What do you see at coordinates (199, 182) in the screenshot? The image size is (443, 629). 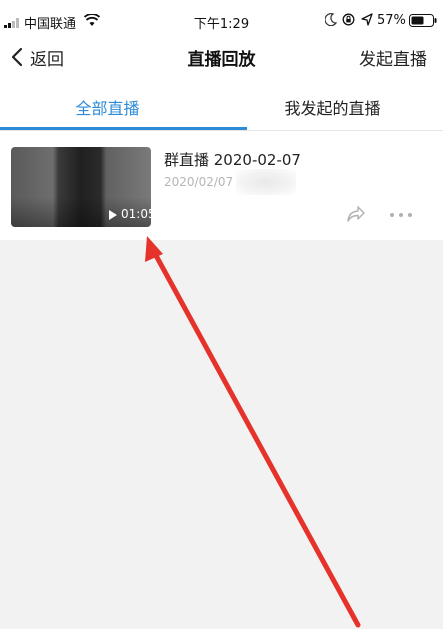 I see `item-date: 2020/02/07` at bounding box center [199, 182].